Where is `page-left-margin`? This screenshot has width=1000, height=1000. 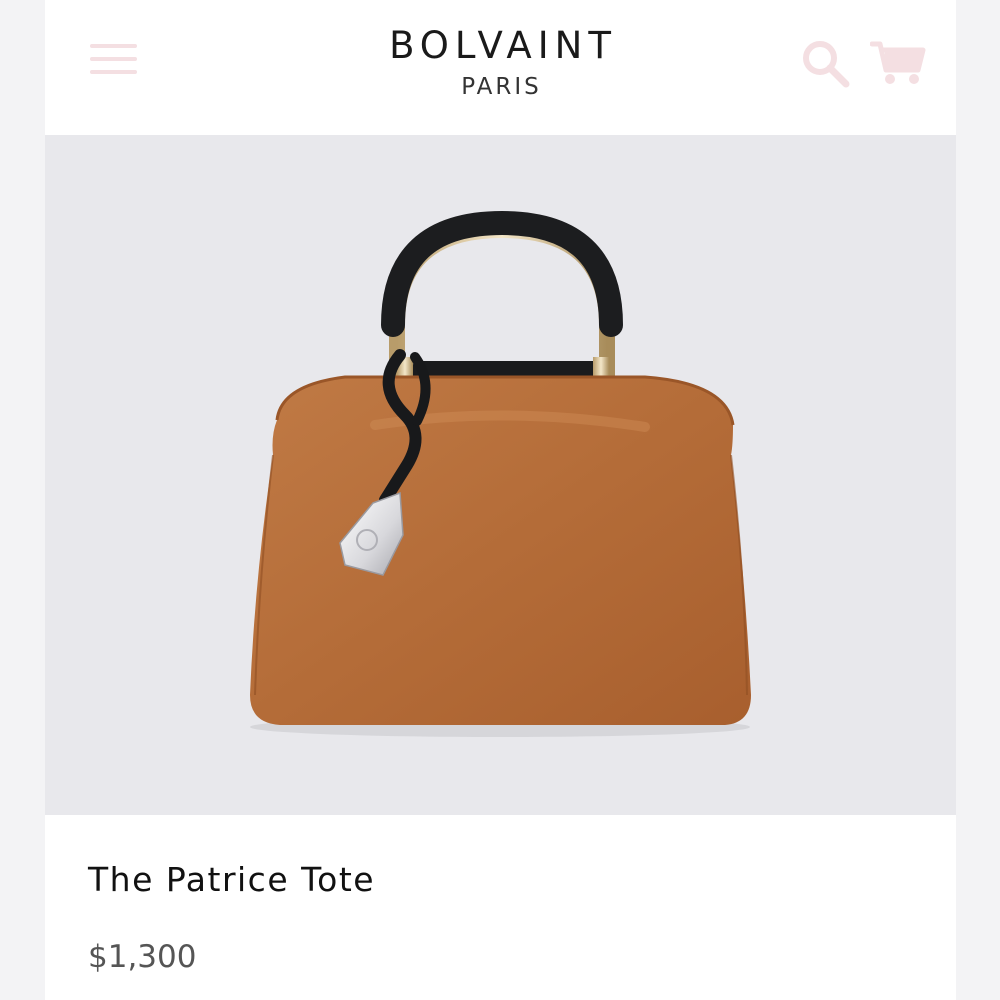 page-left-margin is located at coordinates (22, 500).